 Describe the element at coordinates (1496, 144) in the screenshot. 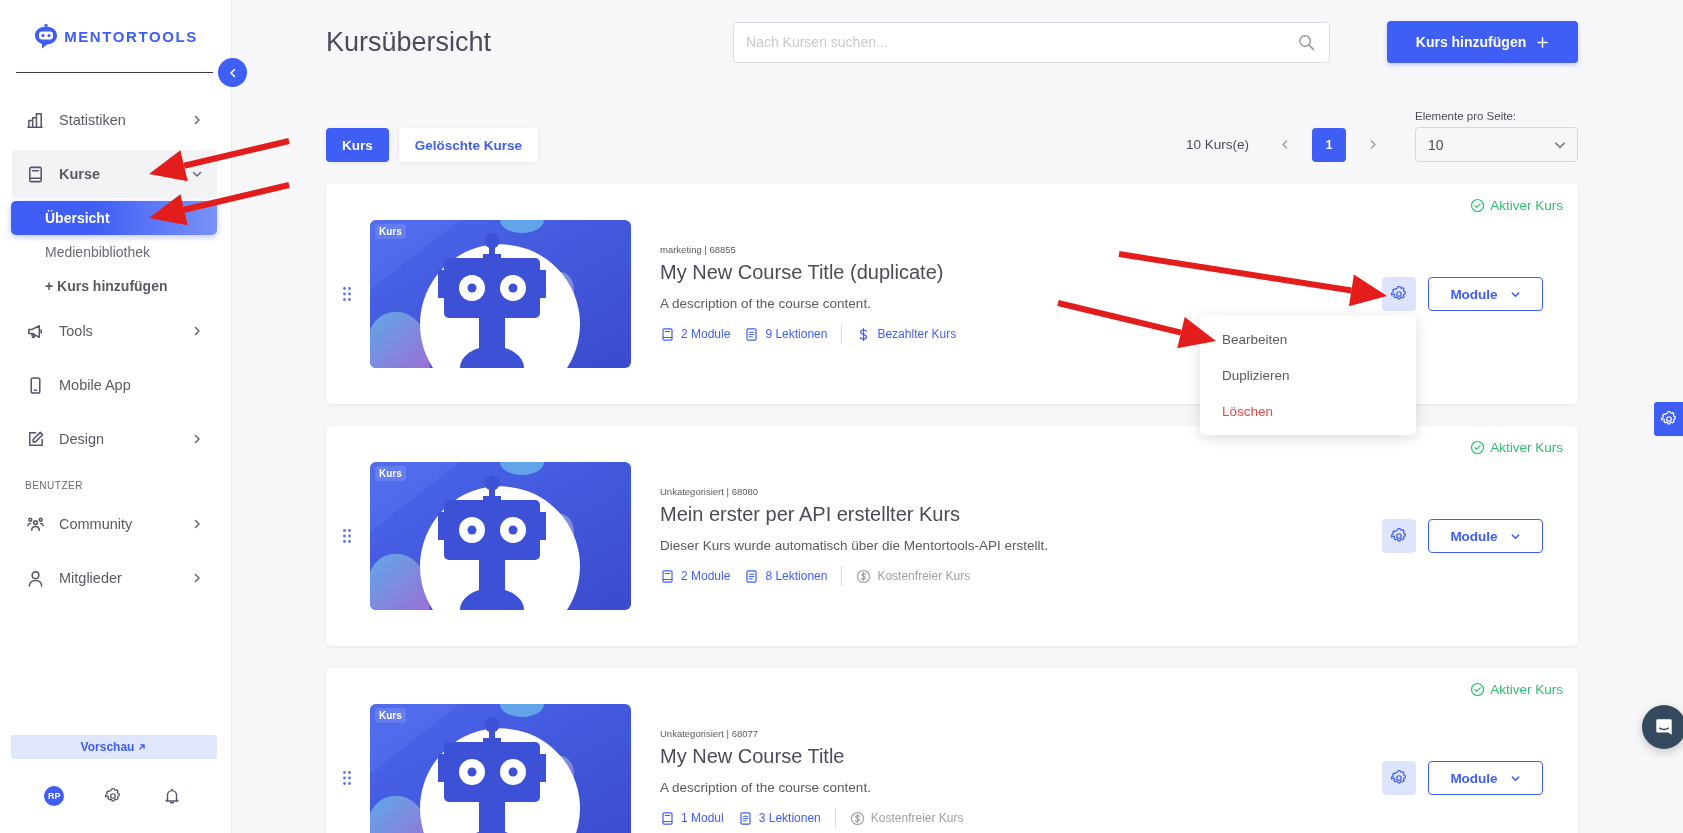

I see `per-page-select: 10` at that location.